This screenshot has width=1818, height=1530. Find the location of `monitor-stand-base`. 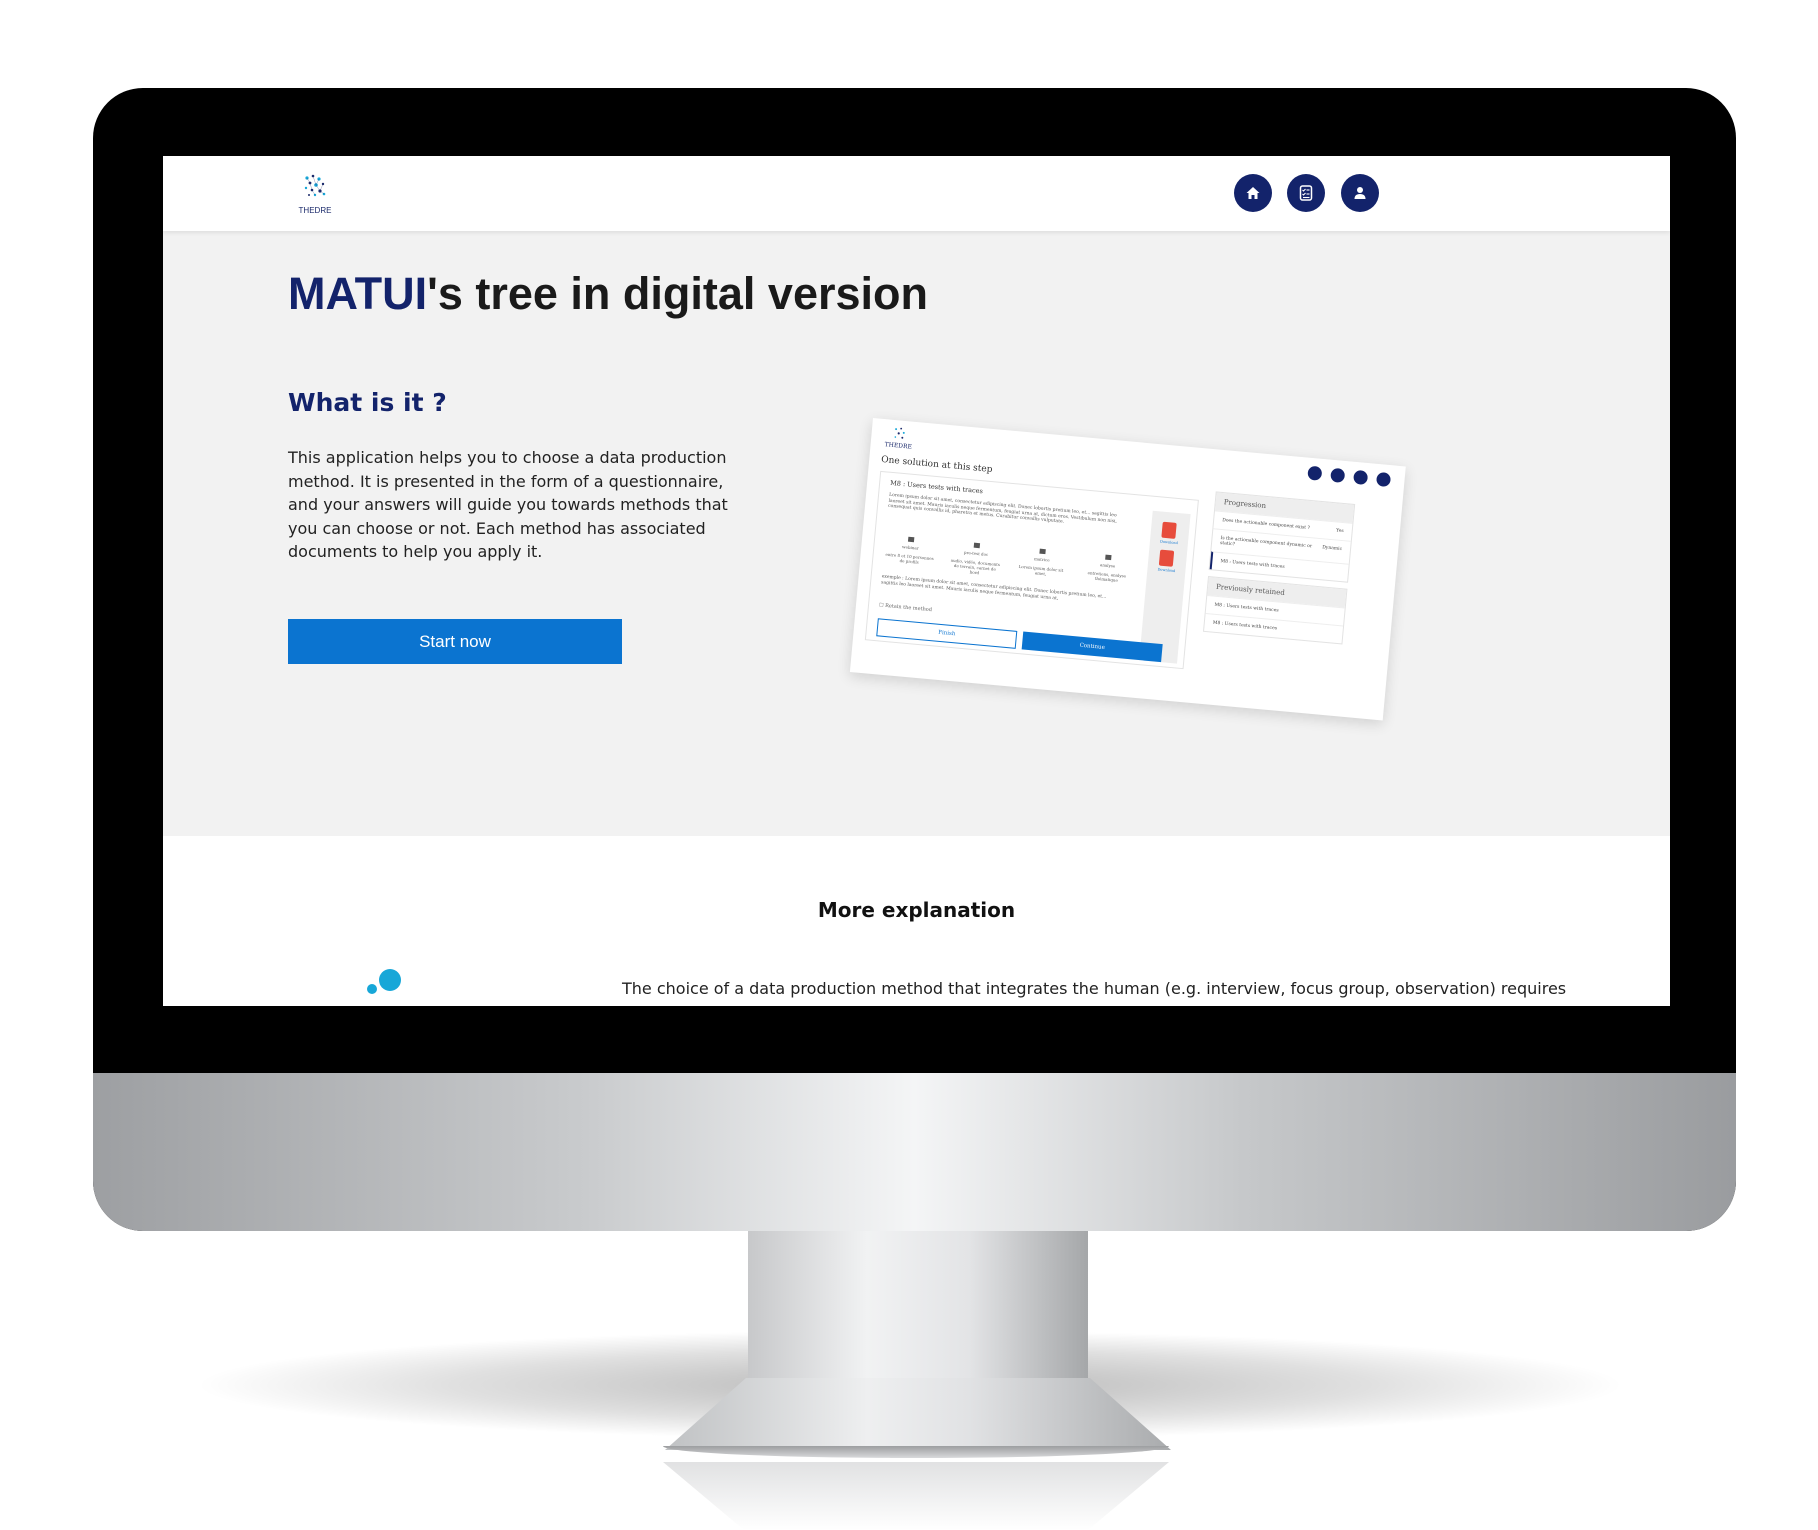

monitor-stand-base is located at coordinates (918, 1414).